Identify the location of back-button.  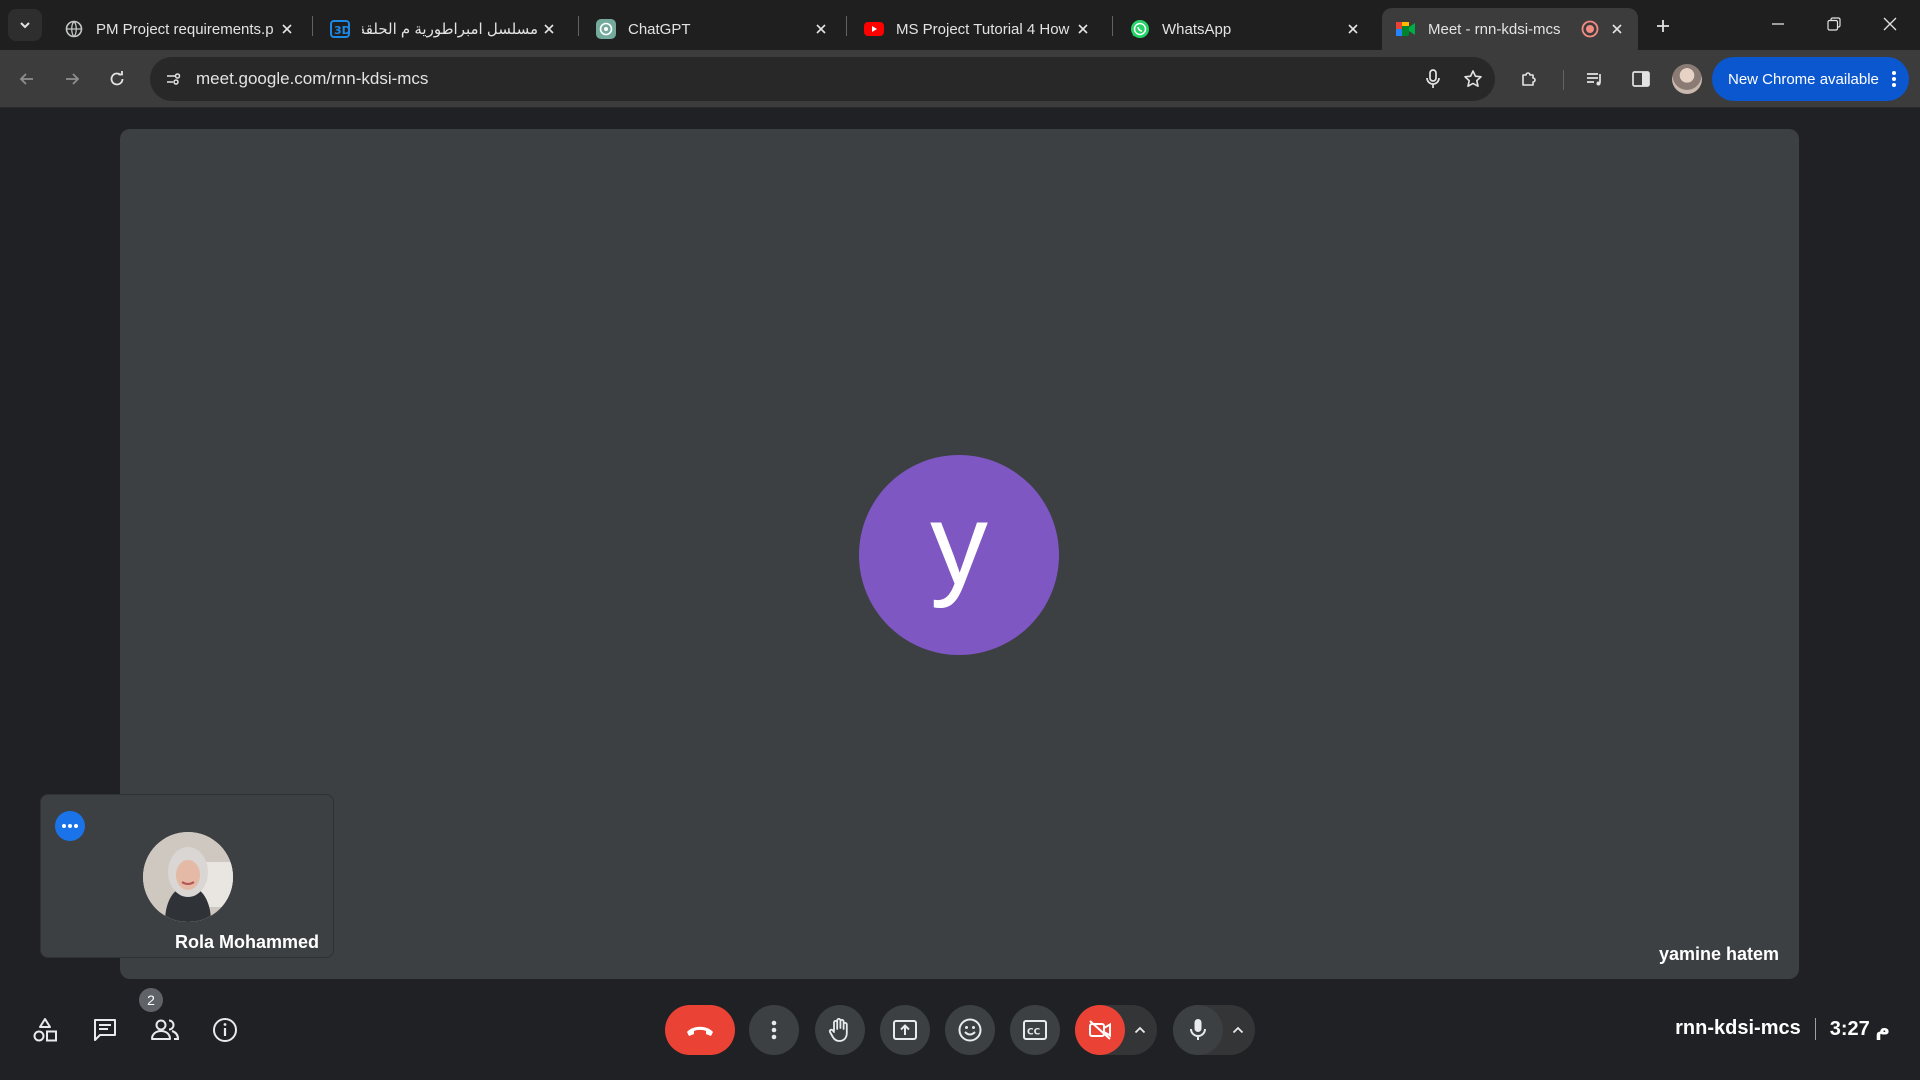
(27, 79).